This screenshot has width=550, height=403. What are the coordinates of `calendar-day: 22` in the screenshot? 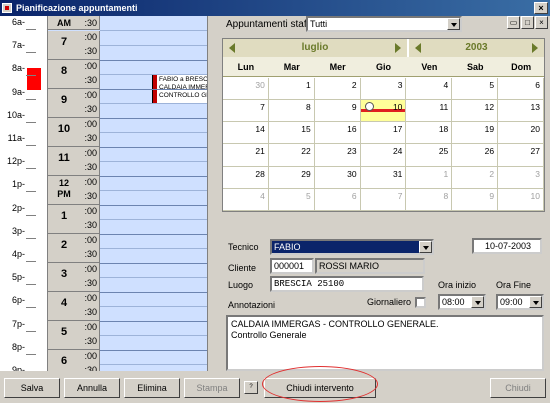 It's located at (291, 155).